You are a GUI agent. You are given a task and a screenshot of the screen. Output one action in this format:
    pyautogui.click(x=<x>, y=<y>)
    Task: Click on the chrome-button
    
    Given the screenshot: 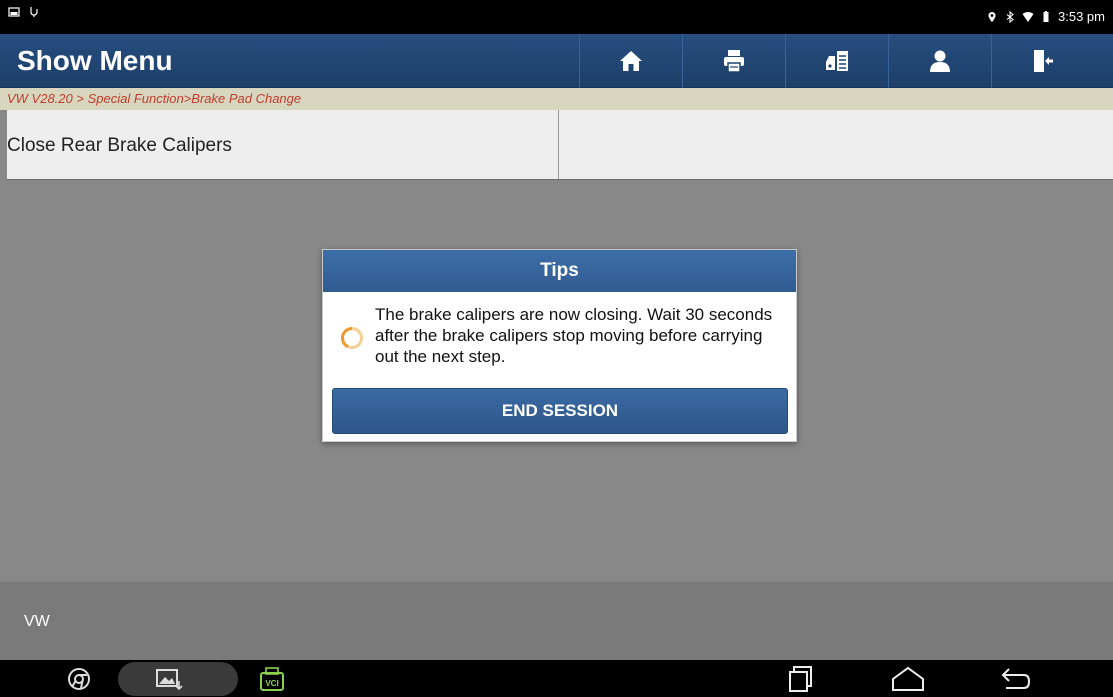 What is the action you would take?
    pyautogui.click(x=79, y=679)
    